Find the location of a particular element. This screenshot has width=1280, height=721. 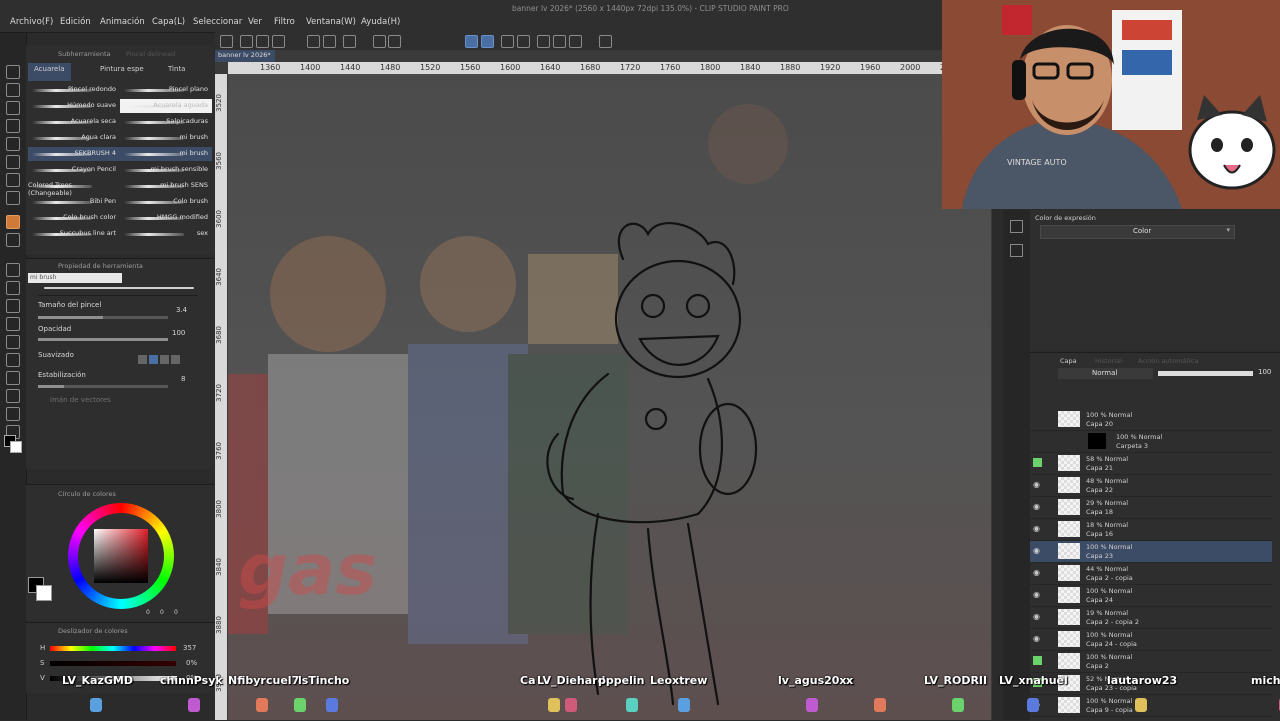

blend-mode-select: Normal is located at coordinates (1105, 373).